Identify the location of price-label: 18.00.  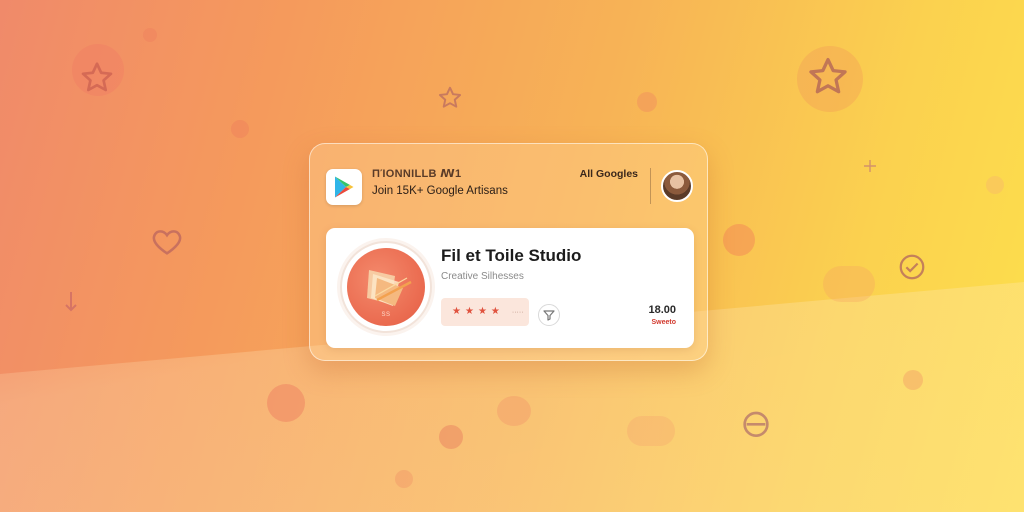
(662, 310).